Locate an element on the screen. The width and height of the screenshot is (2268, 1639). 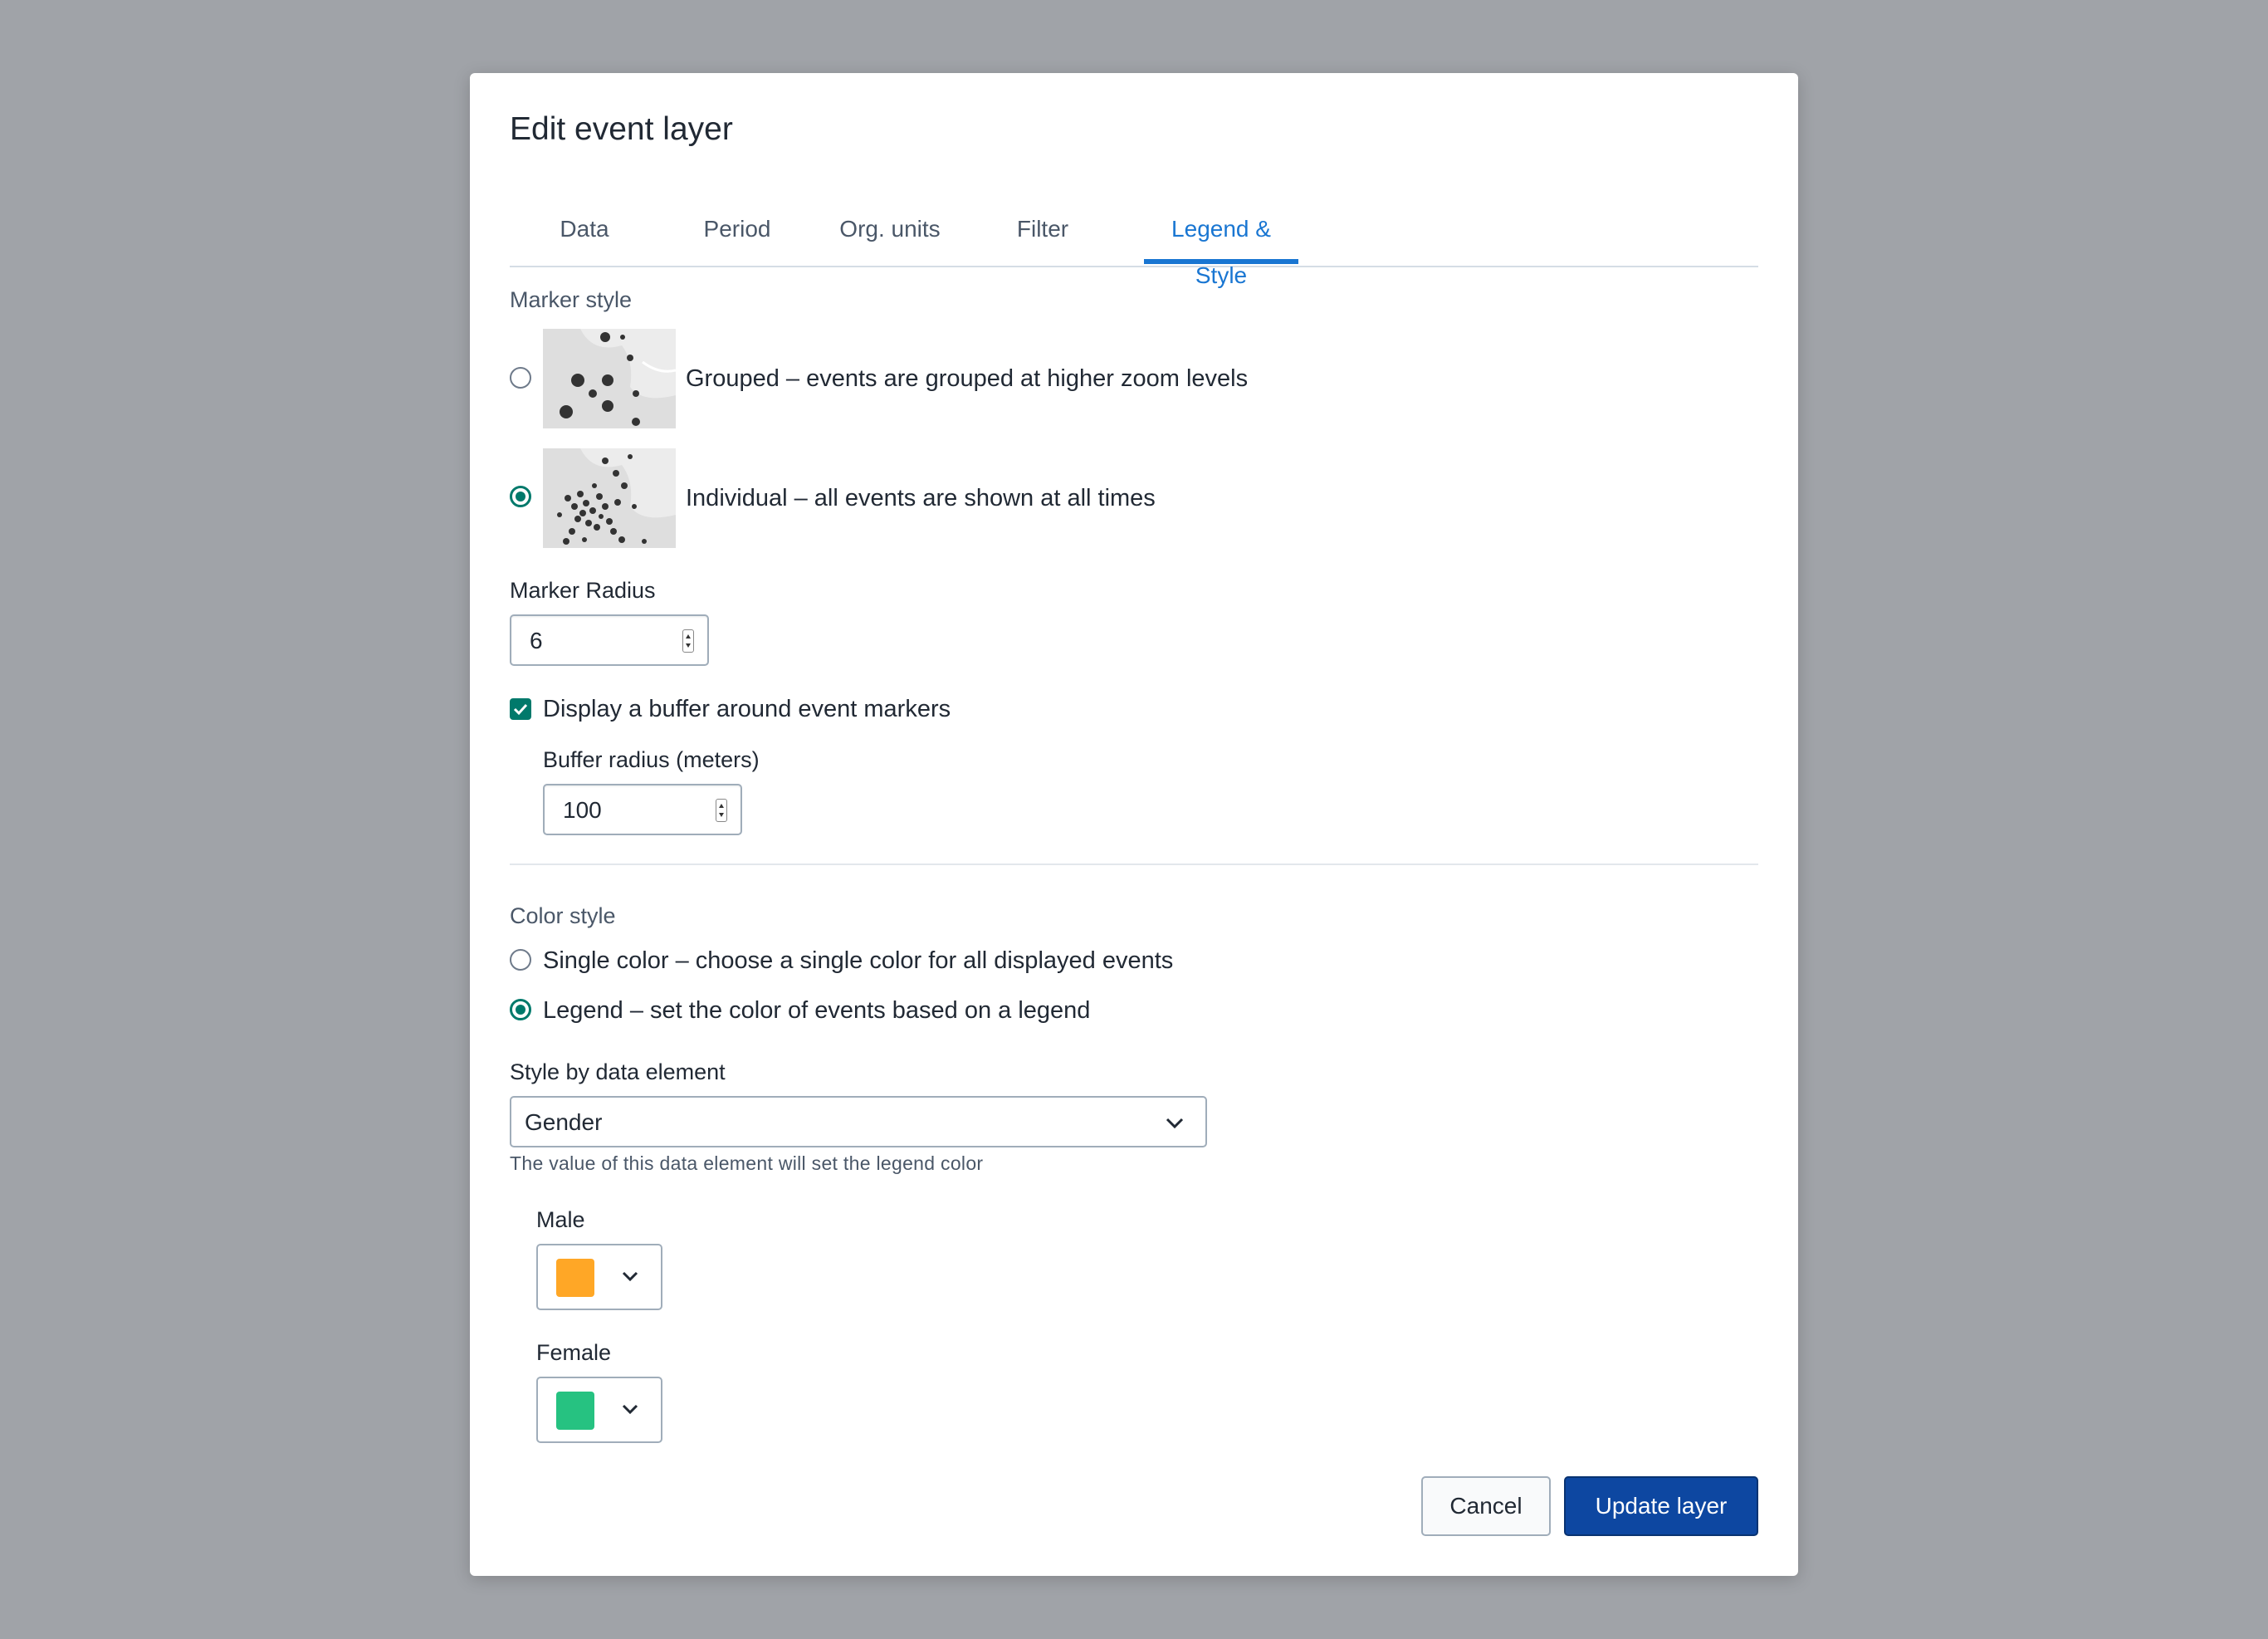
individual-map-thumbnail is located at coordinates (609, 498).